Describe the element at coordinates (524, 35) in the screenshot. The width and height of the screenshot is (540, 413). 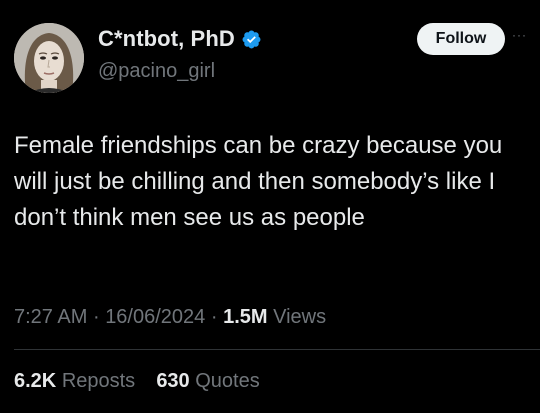
I see `more-options-icon: ···` at that location.